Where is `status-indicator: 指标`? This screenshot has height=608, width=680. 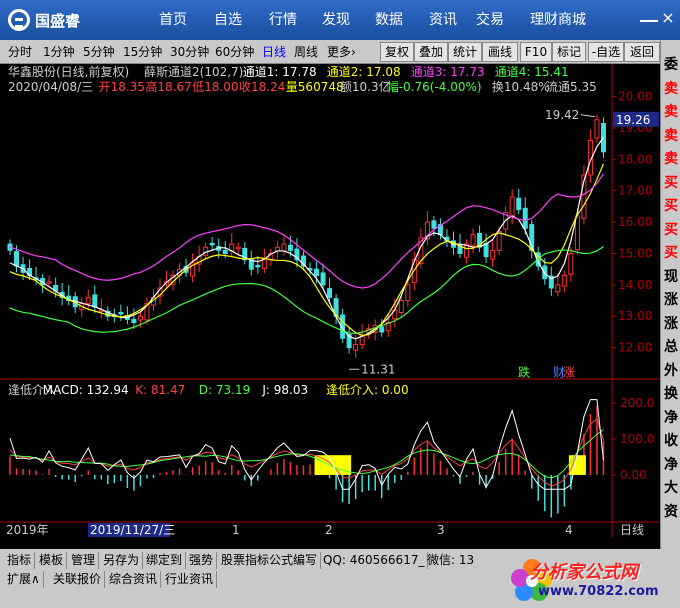
status-indicator: 指标 is located at coordinates (20, 560).